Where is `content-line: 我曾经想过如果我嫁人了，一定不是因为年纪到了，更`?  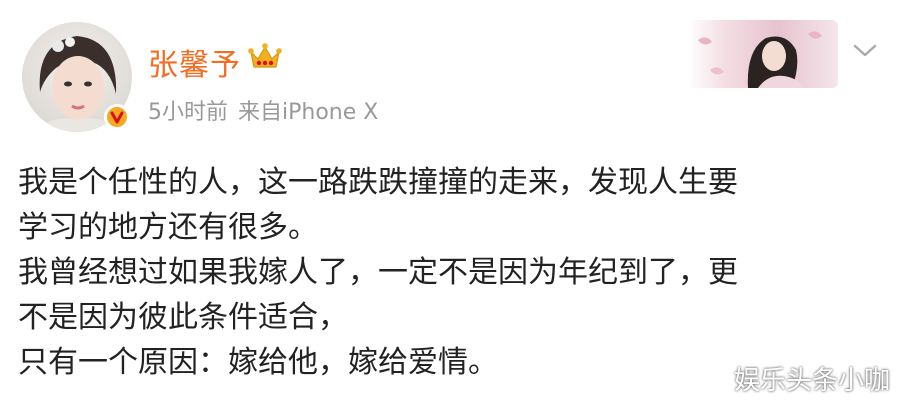 content-line: 我曾经想过如果我嫁人了，一定不是因为年纪到了，更 is located at coordinates (378, 272).